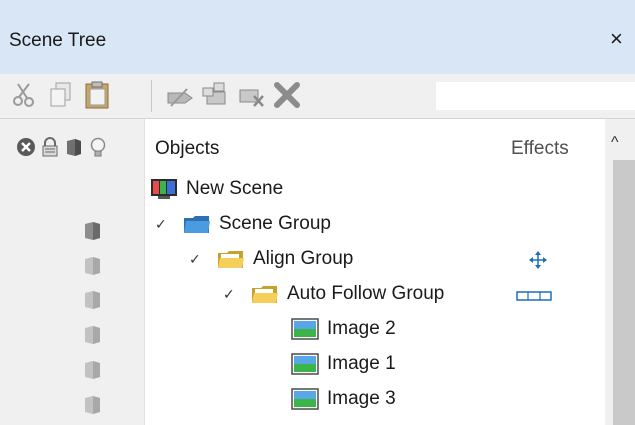 Image resolution: width=635 pixels, height=425 pixels. Describe the element at coordinates (287, 95) in the screenshot. I see `delete-icon` at that location.